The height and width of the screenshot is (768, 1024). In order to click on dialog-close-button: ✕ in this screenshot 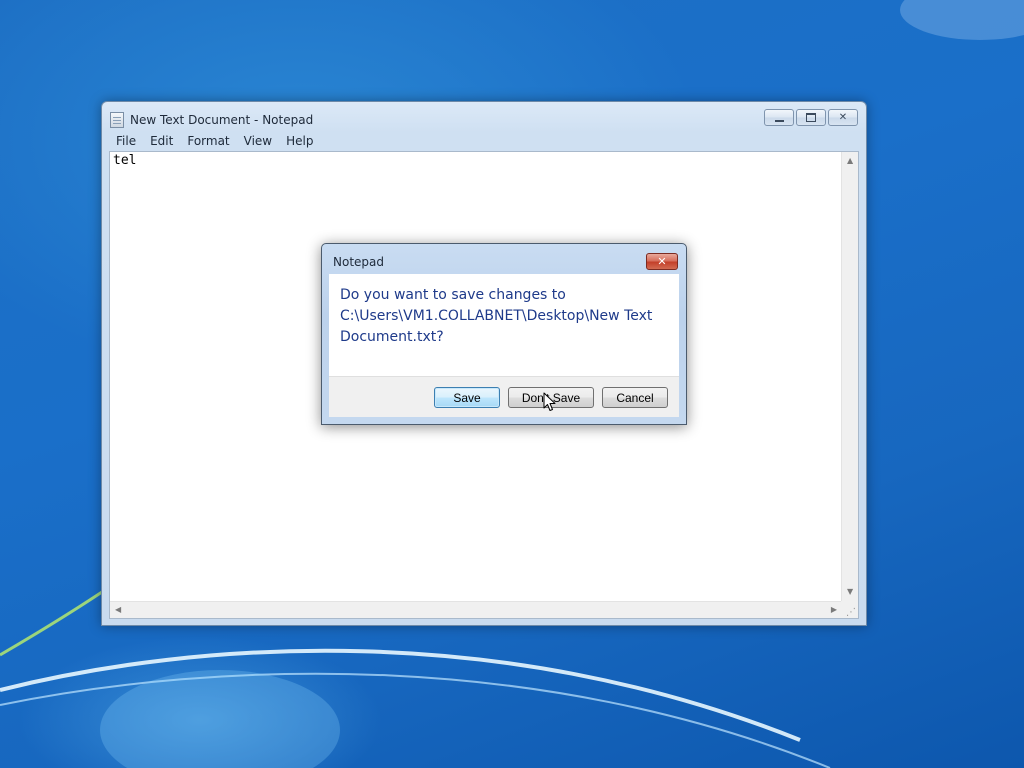, I will do `click(662, 261)`.